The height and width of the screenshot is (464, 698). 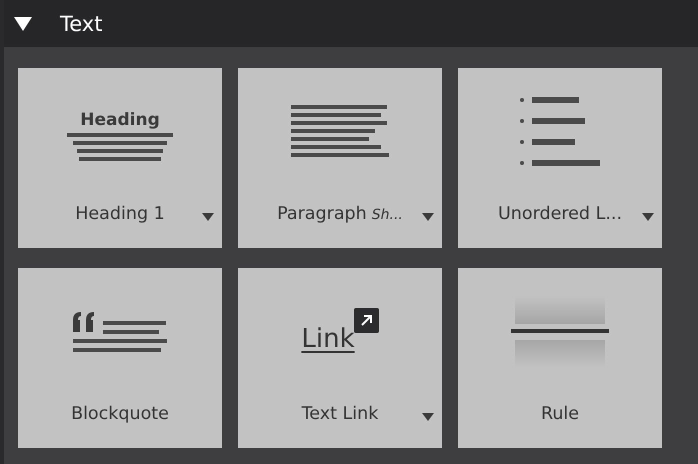 I want to click on external-link-icon, so click(x=366, y=321).